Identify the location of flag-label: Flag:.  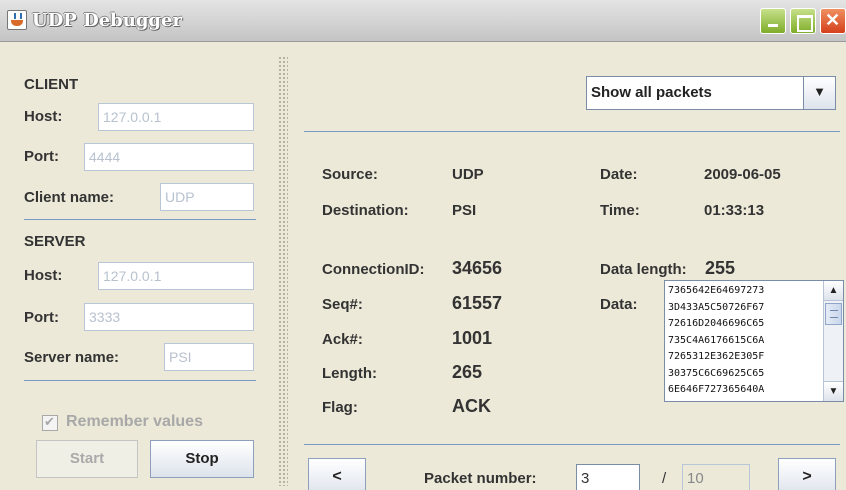
(340, 407).